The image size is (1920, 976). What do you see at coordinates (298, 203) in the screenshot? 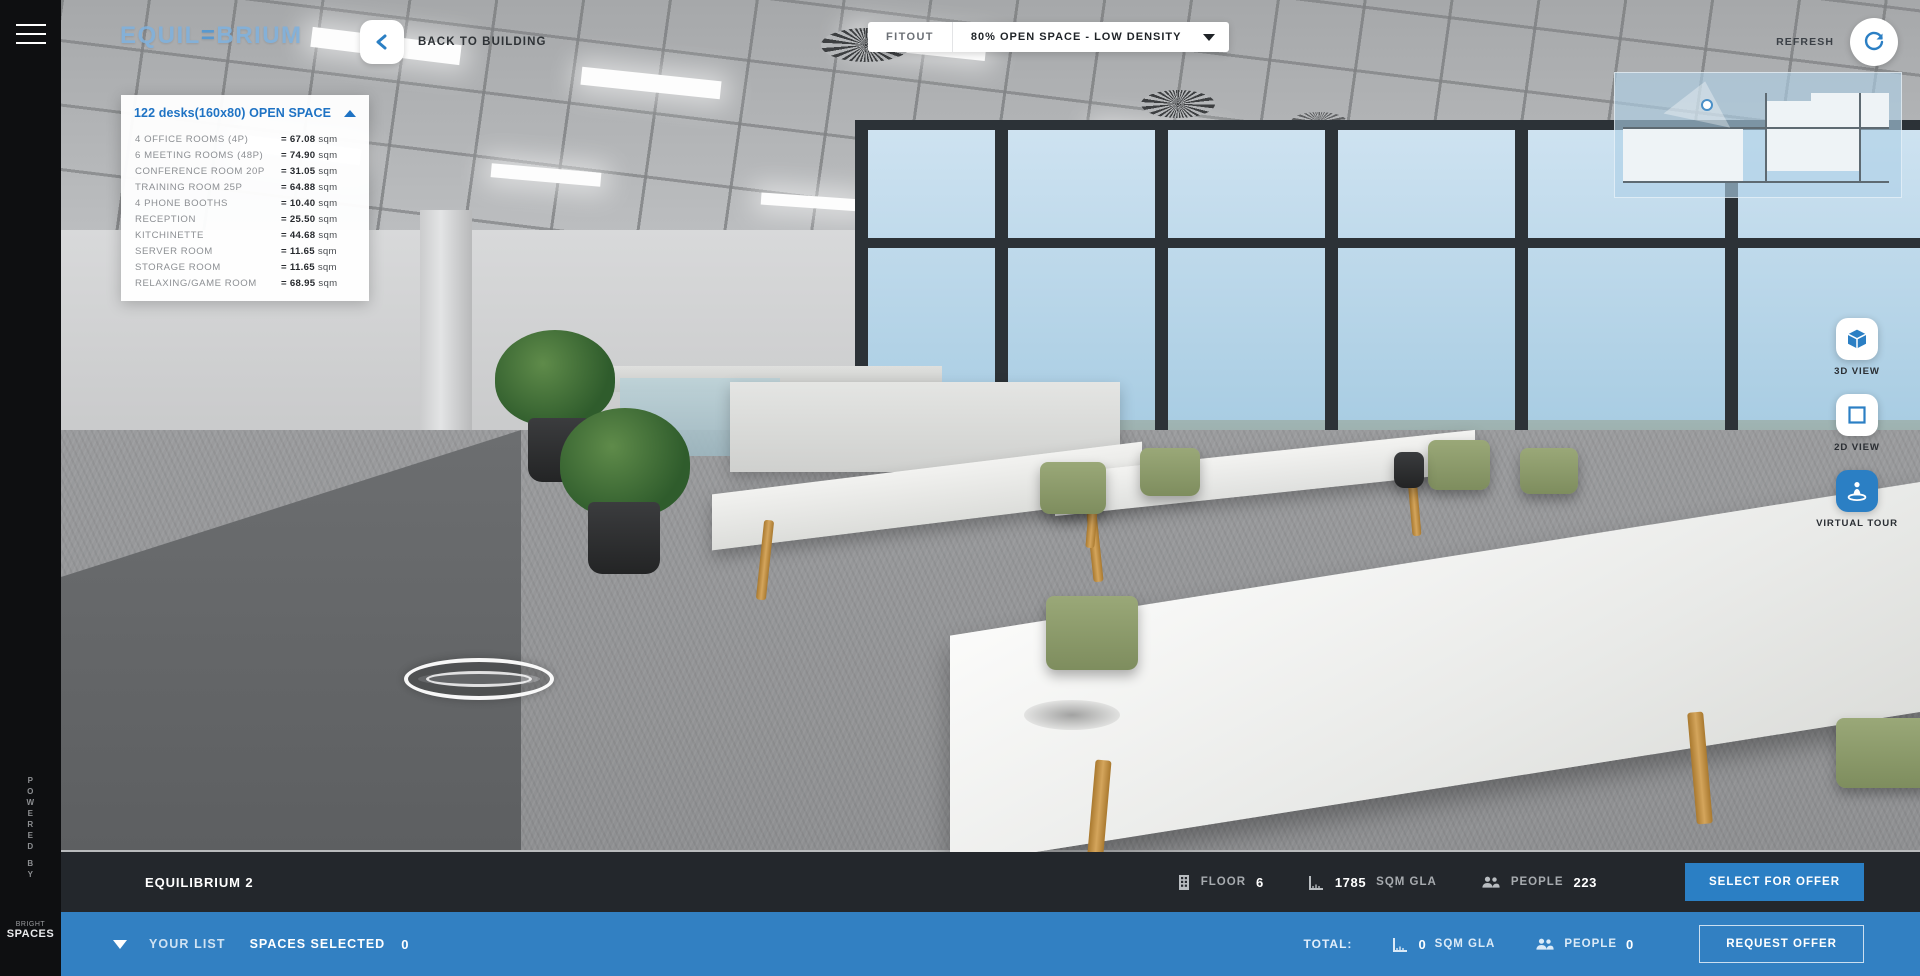
I see `fitout-row-number: = 10.40` at bounding box center [298, 203].